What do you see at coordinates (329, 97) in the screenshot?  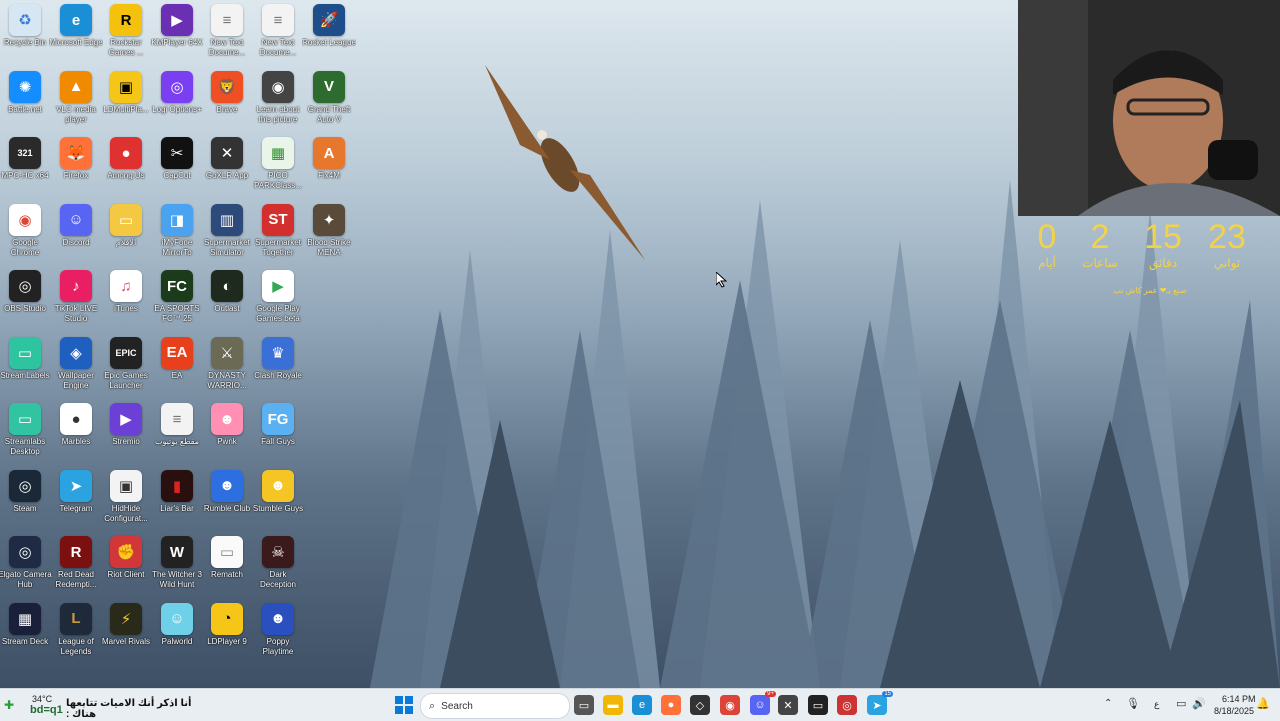 I see `desktop-icon: V Grand Theft Auto V` at bounding box center [329, 97].